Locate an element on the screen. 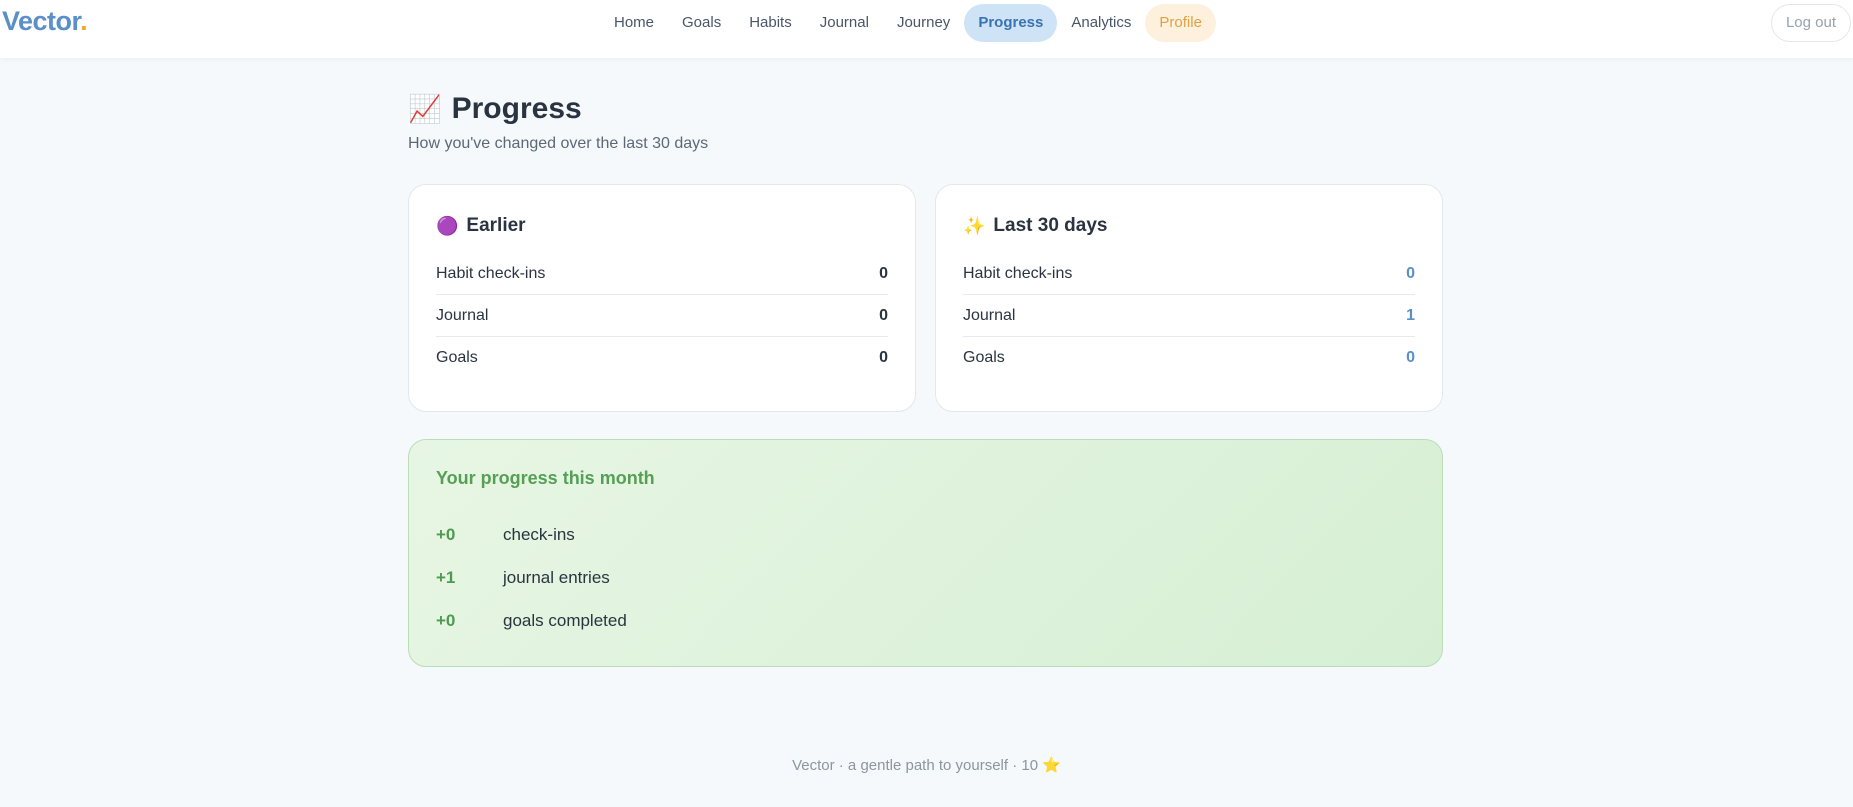  nav-journey: Journey is located at coordinates (923, 23).